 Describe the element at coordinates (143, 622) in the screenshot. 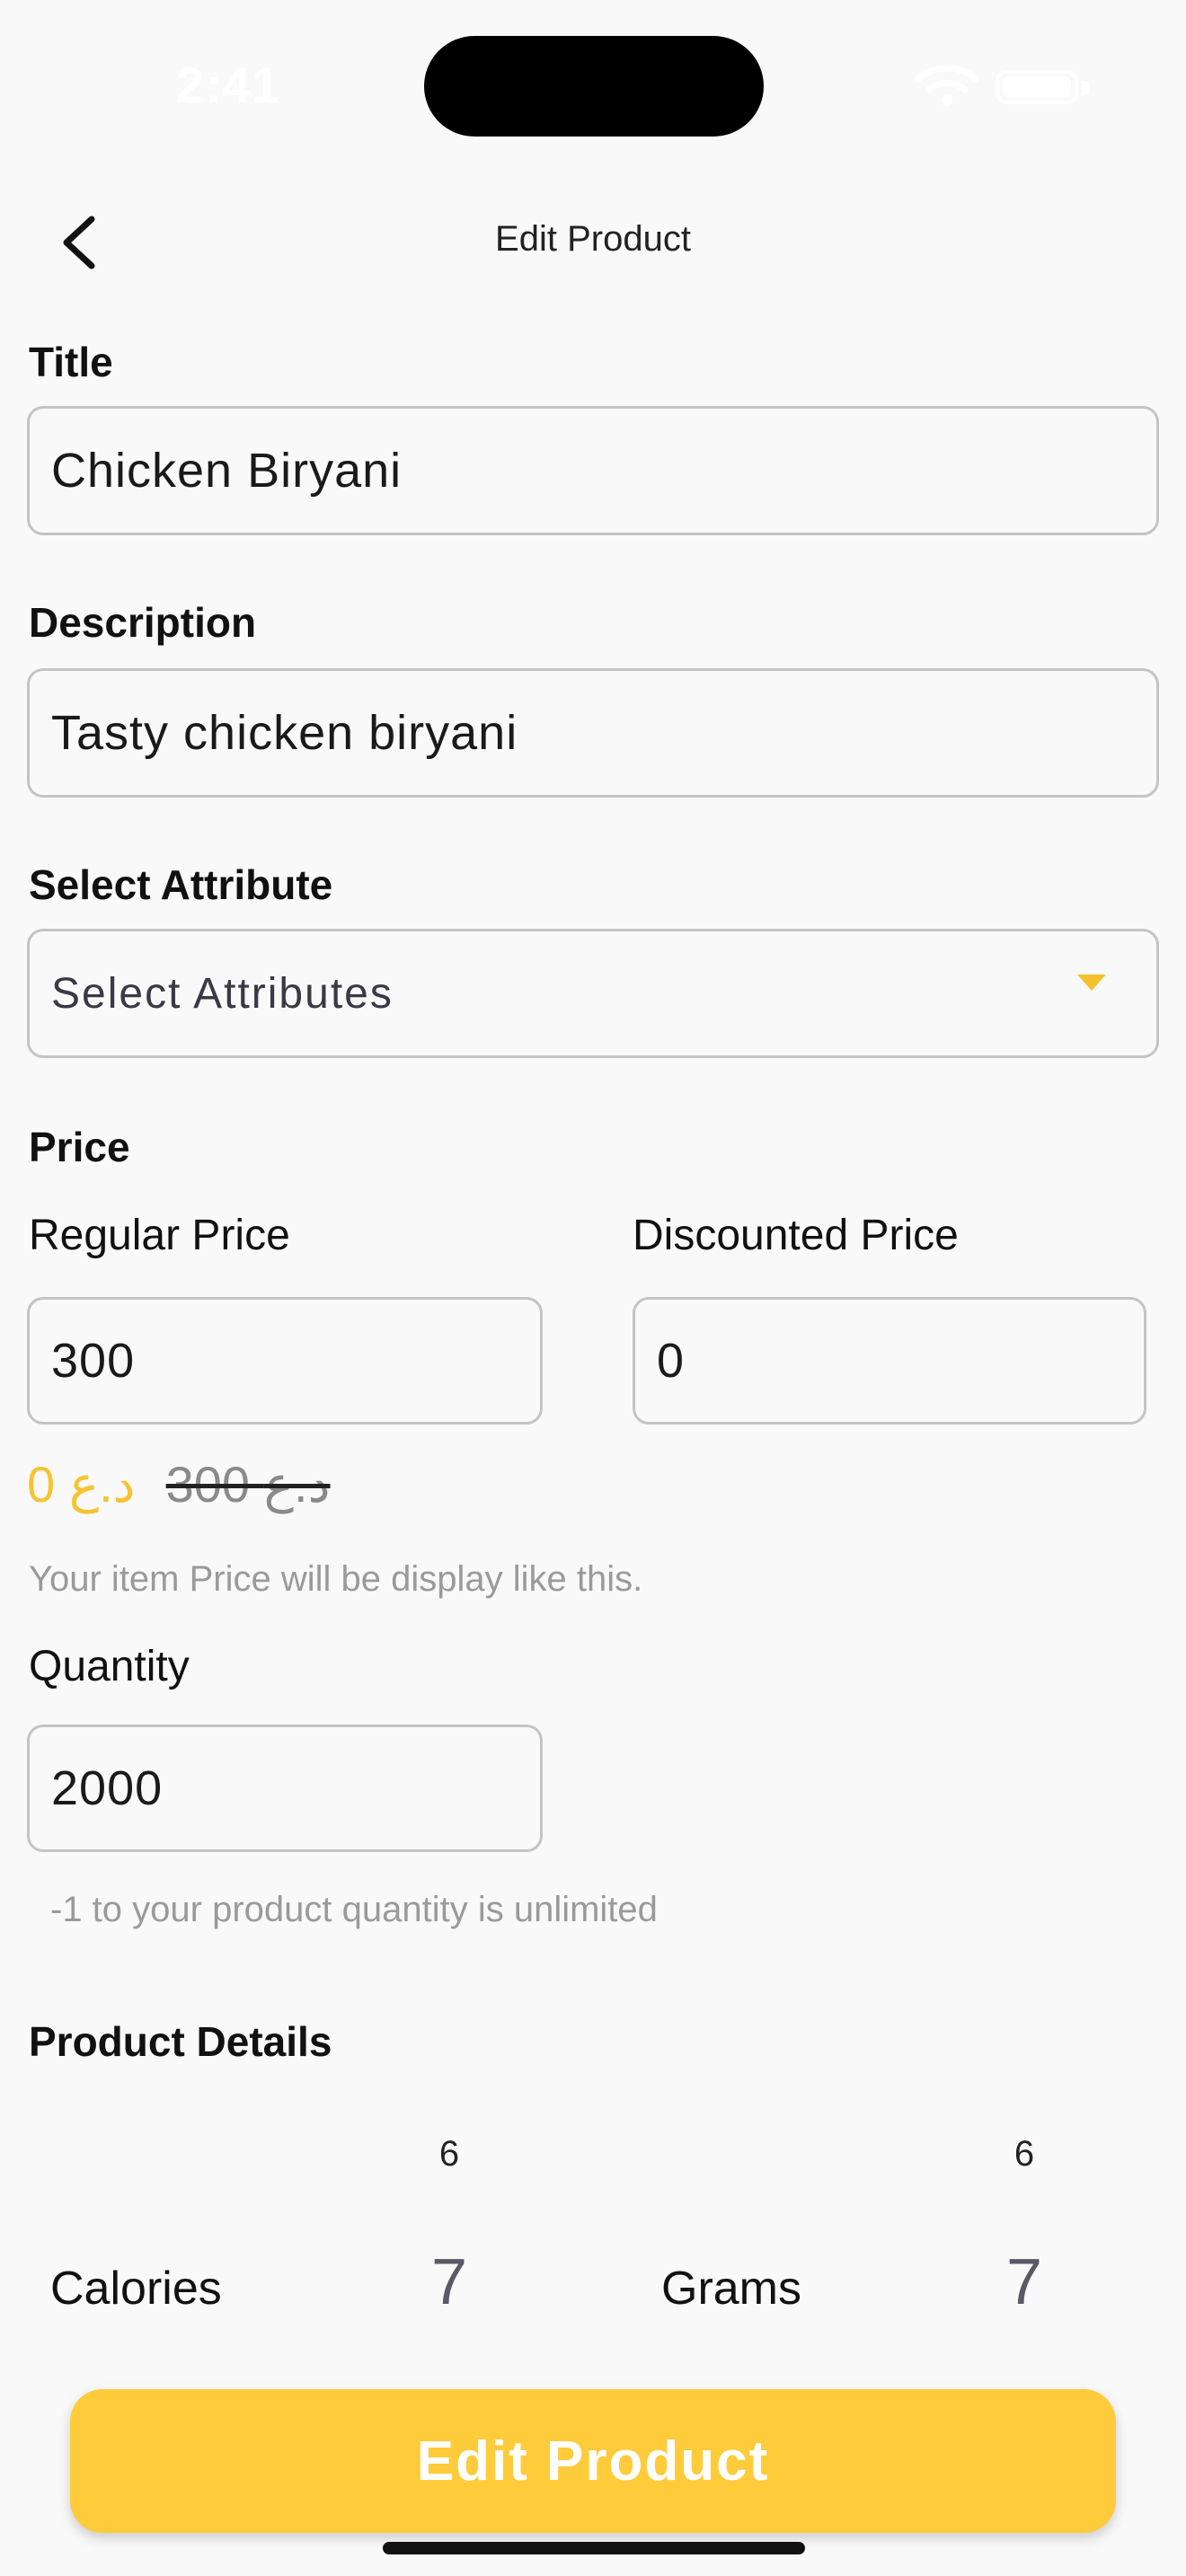

I see `description-label: Description` at that location.